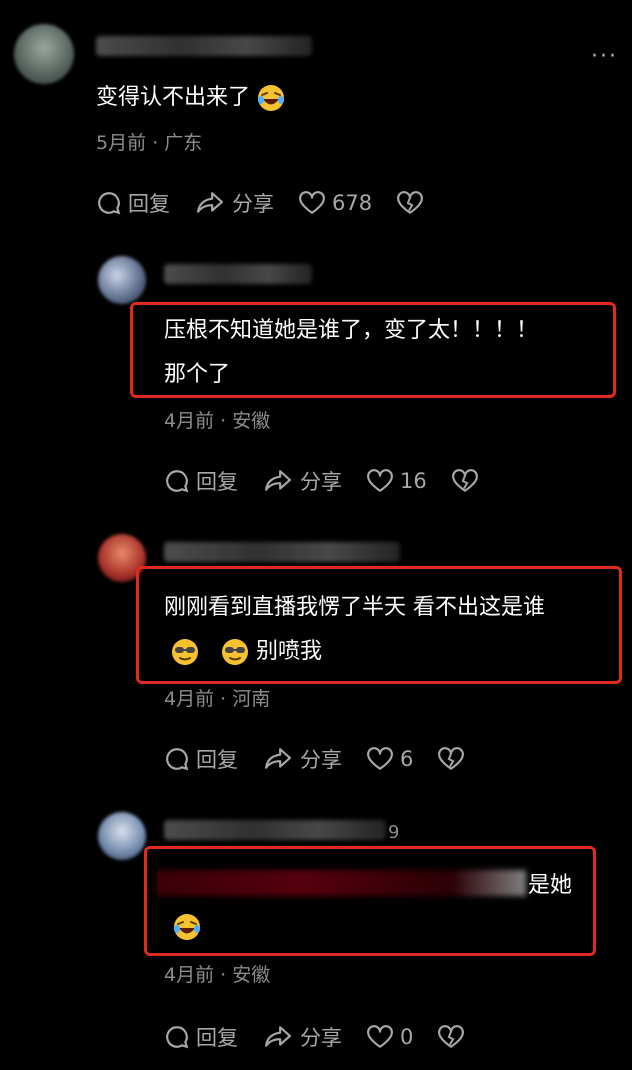 This screenshot has height=1070, width=632. I want to click on comment-actions: 回复 分享 678, so click(275, 203).